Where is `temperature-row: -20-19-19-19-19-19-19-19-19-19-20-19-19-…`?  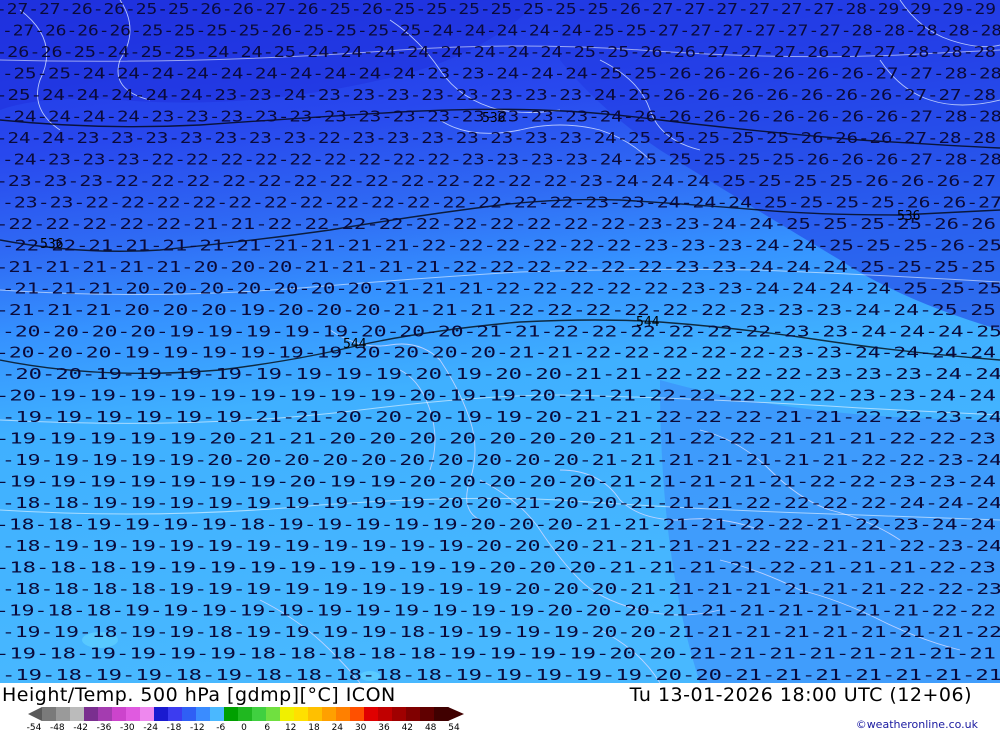 temperature-row: -20-19-19-19-19-19-19-19-19-19-20-19-19-… is located at coordinates (498, 396).